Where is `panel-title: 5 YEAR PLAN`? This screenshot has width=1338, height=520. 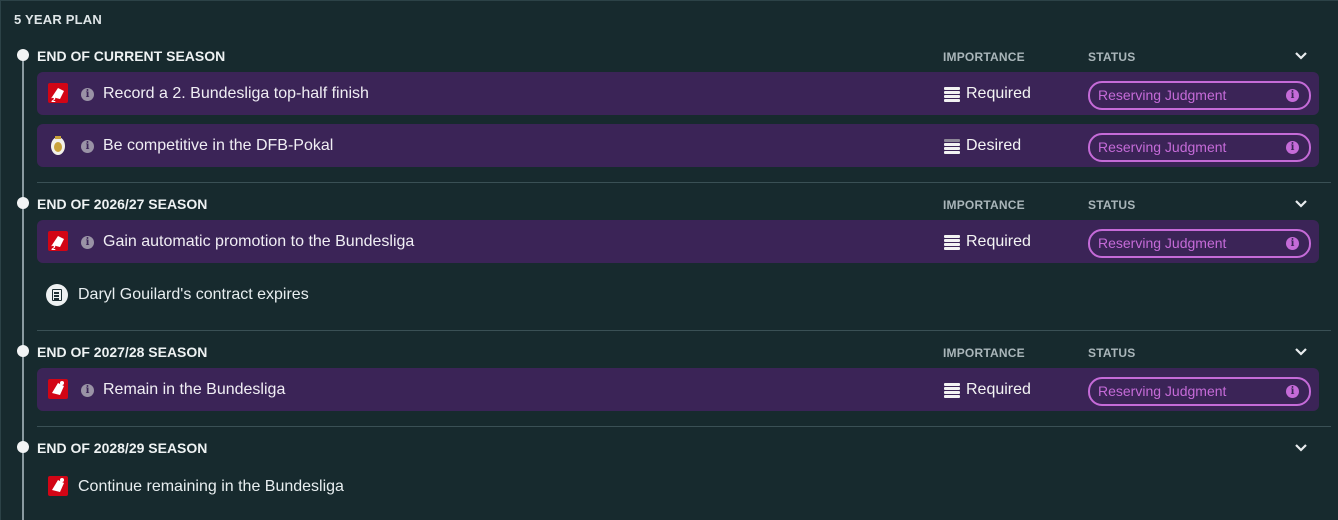 panel-title: 5 YEAR PLAN is located at coordinates (58, 19).